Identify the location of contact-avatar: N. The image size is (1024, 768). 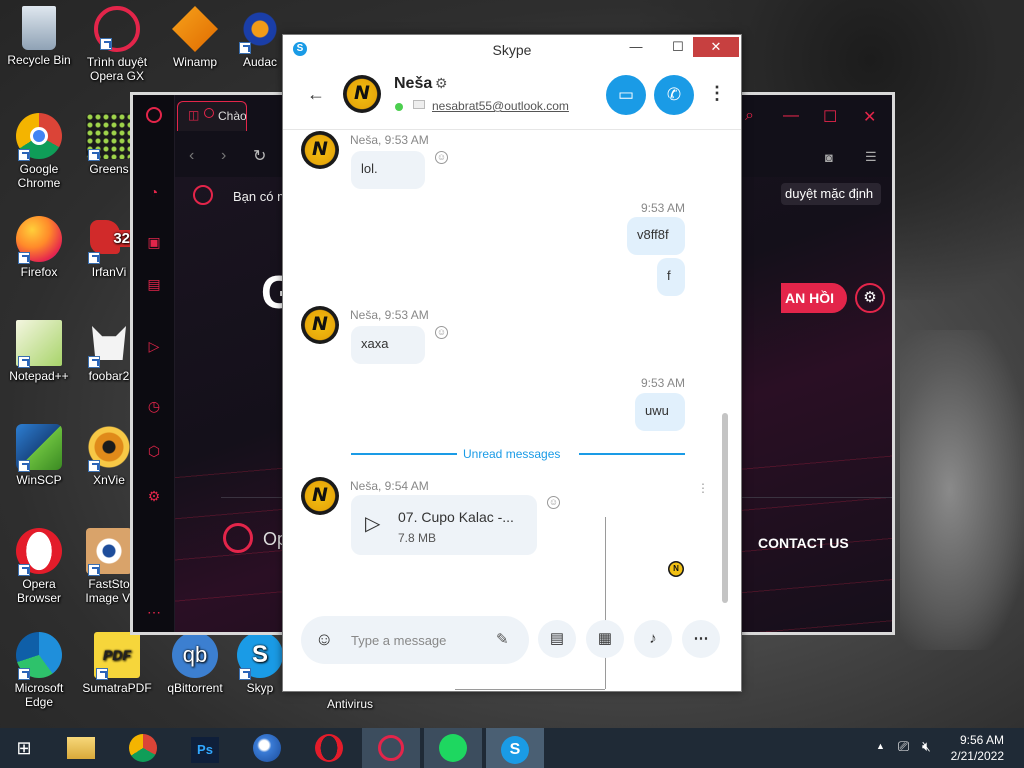
(362, 94).